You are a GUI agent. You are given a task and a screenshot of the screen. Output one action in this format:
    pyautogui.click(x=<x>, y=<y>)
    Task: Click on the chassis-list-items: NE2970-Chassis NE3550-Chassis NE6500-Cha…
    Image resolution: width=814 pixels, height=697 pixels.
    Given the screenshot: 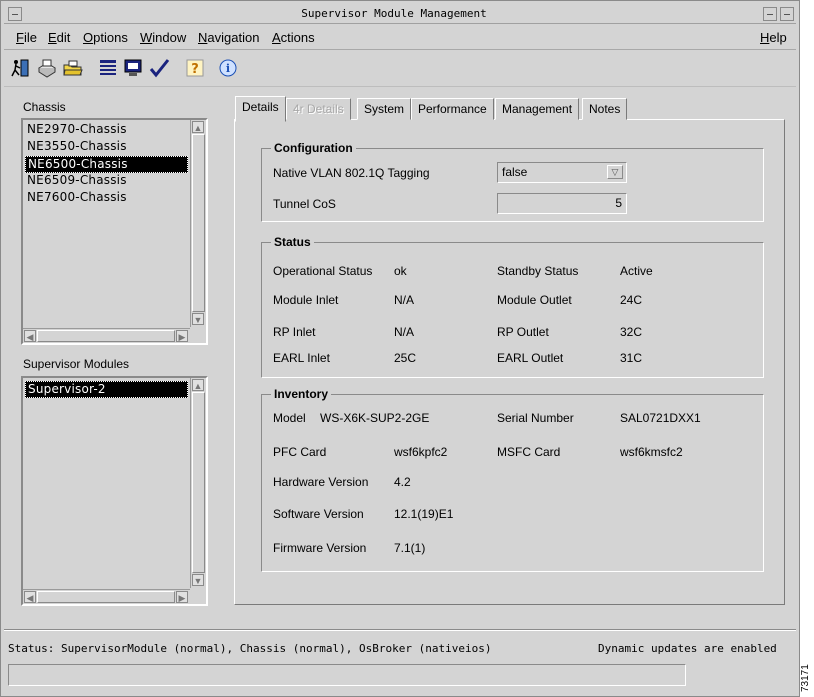 What is the action you would take?
    pyautogui.click(x=106, y=164)
    